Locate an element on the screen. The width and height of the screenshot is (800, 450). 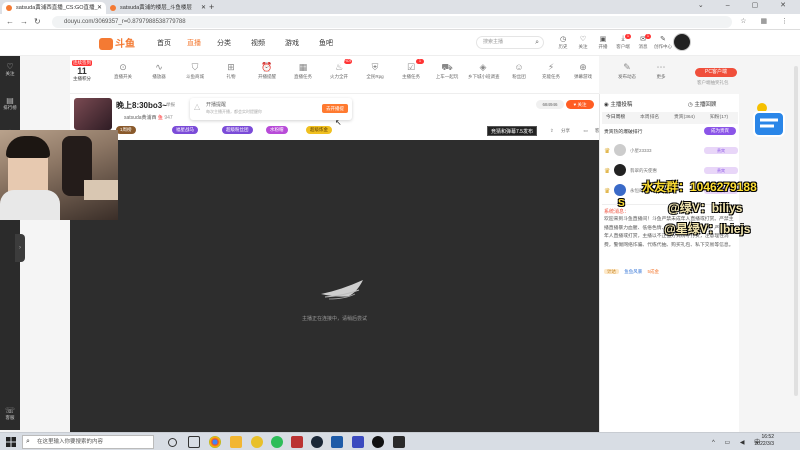
obs-icon is located at coordinates (378, 442).